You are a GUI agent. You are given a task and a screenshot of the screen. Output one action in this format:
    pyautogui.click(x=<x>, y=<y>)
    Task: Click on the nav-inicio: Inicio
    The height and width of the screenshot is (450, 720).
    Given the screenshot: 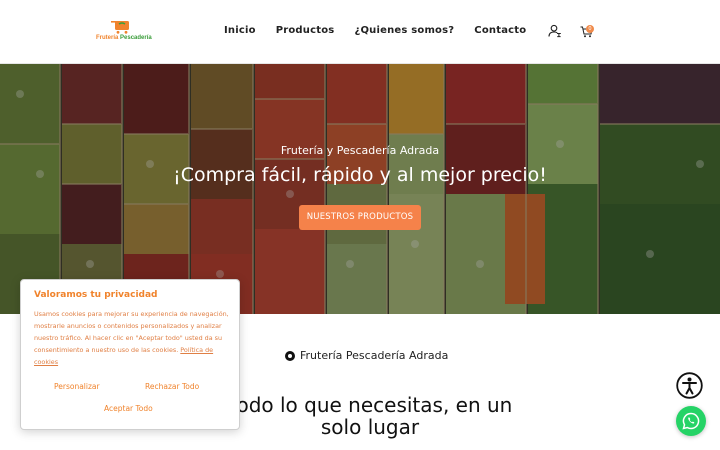 What is the action you would take?
    pyautogui.click(x=240, y=30)
    